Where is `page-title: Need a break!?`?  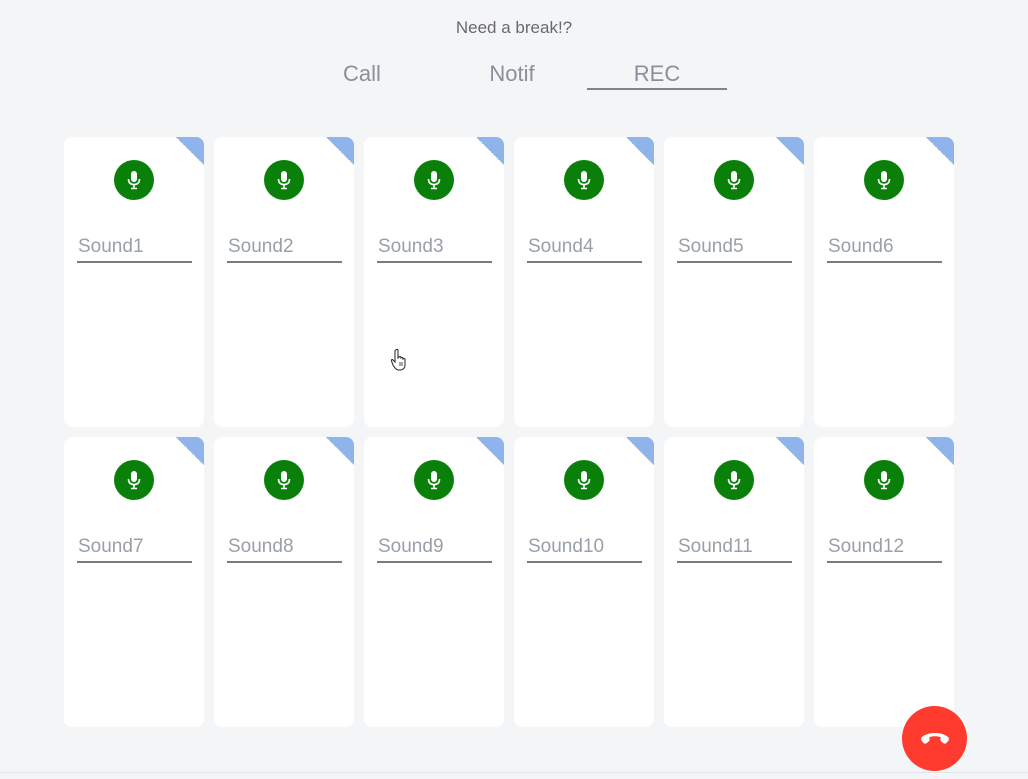
page-title: Need a break!? is located at coordinates (514, 27).